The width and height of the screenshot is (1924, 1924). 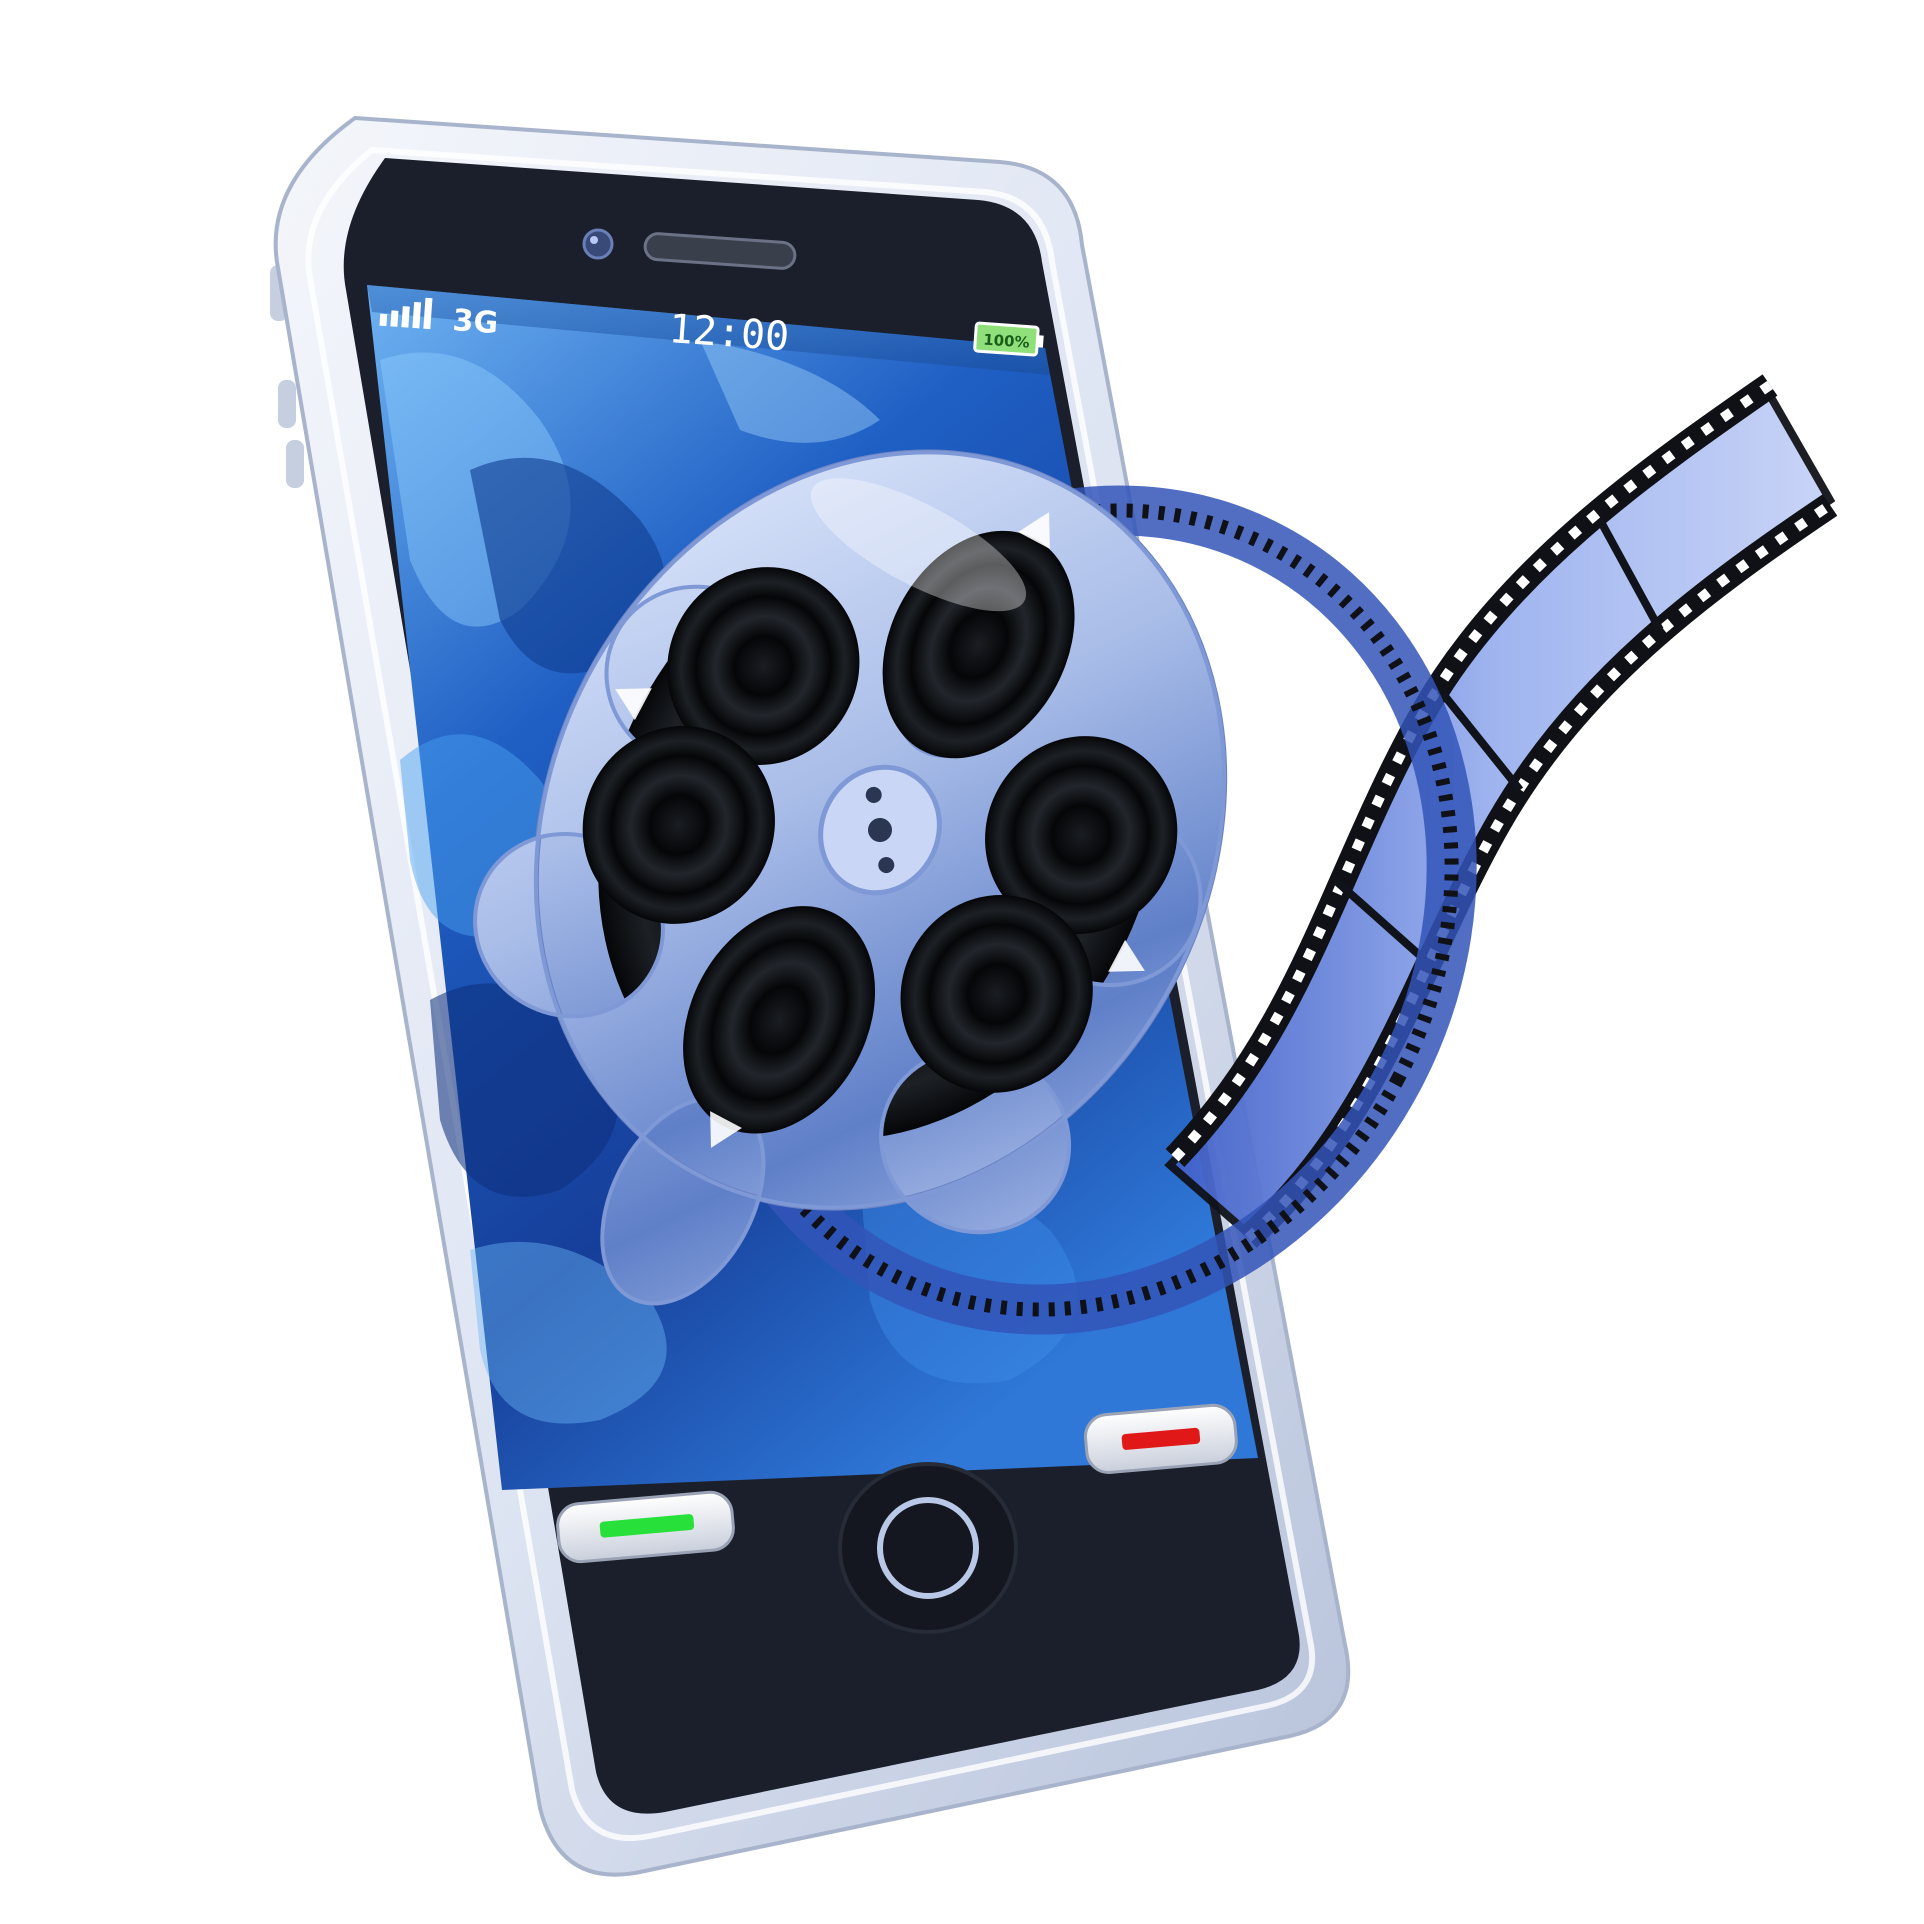 I want to click on front-camera-icon, so click(x=598, y=244).